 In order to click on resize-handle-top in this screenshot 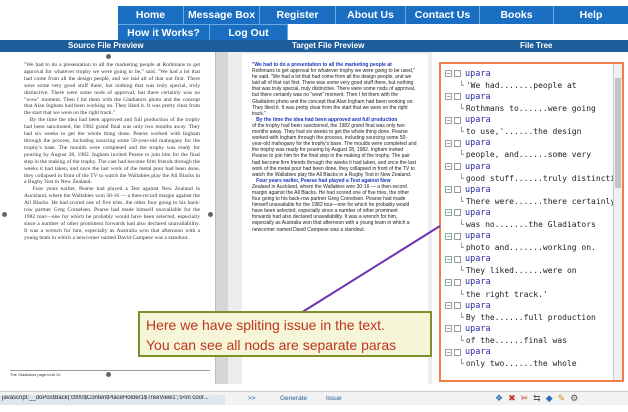, I will do `click(108, 56)`.